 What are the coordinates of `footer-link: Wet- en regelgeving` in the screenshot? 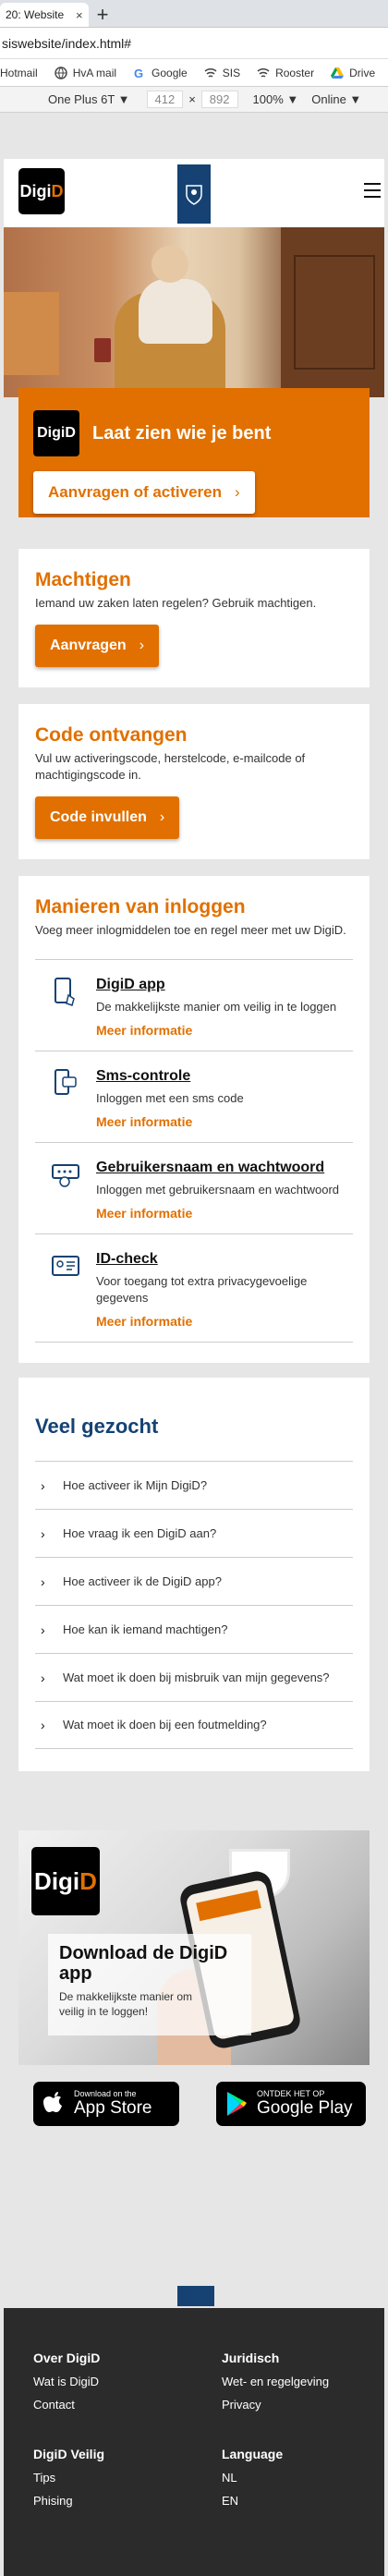 It's located at (275, 2381).